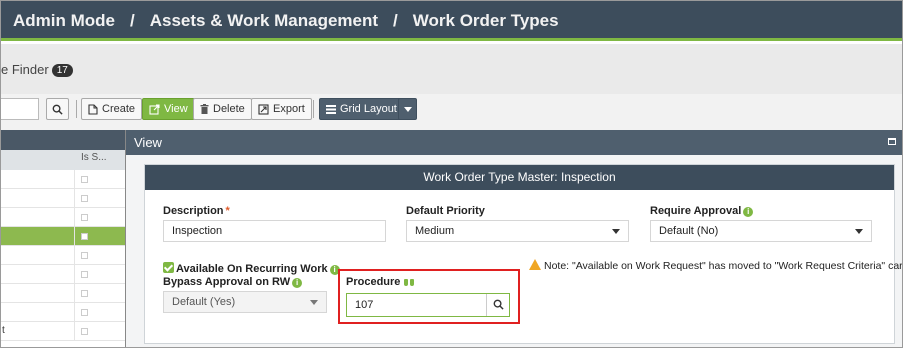  I want to click on description-input: Inspection, so click(274, 231).